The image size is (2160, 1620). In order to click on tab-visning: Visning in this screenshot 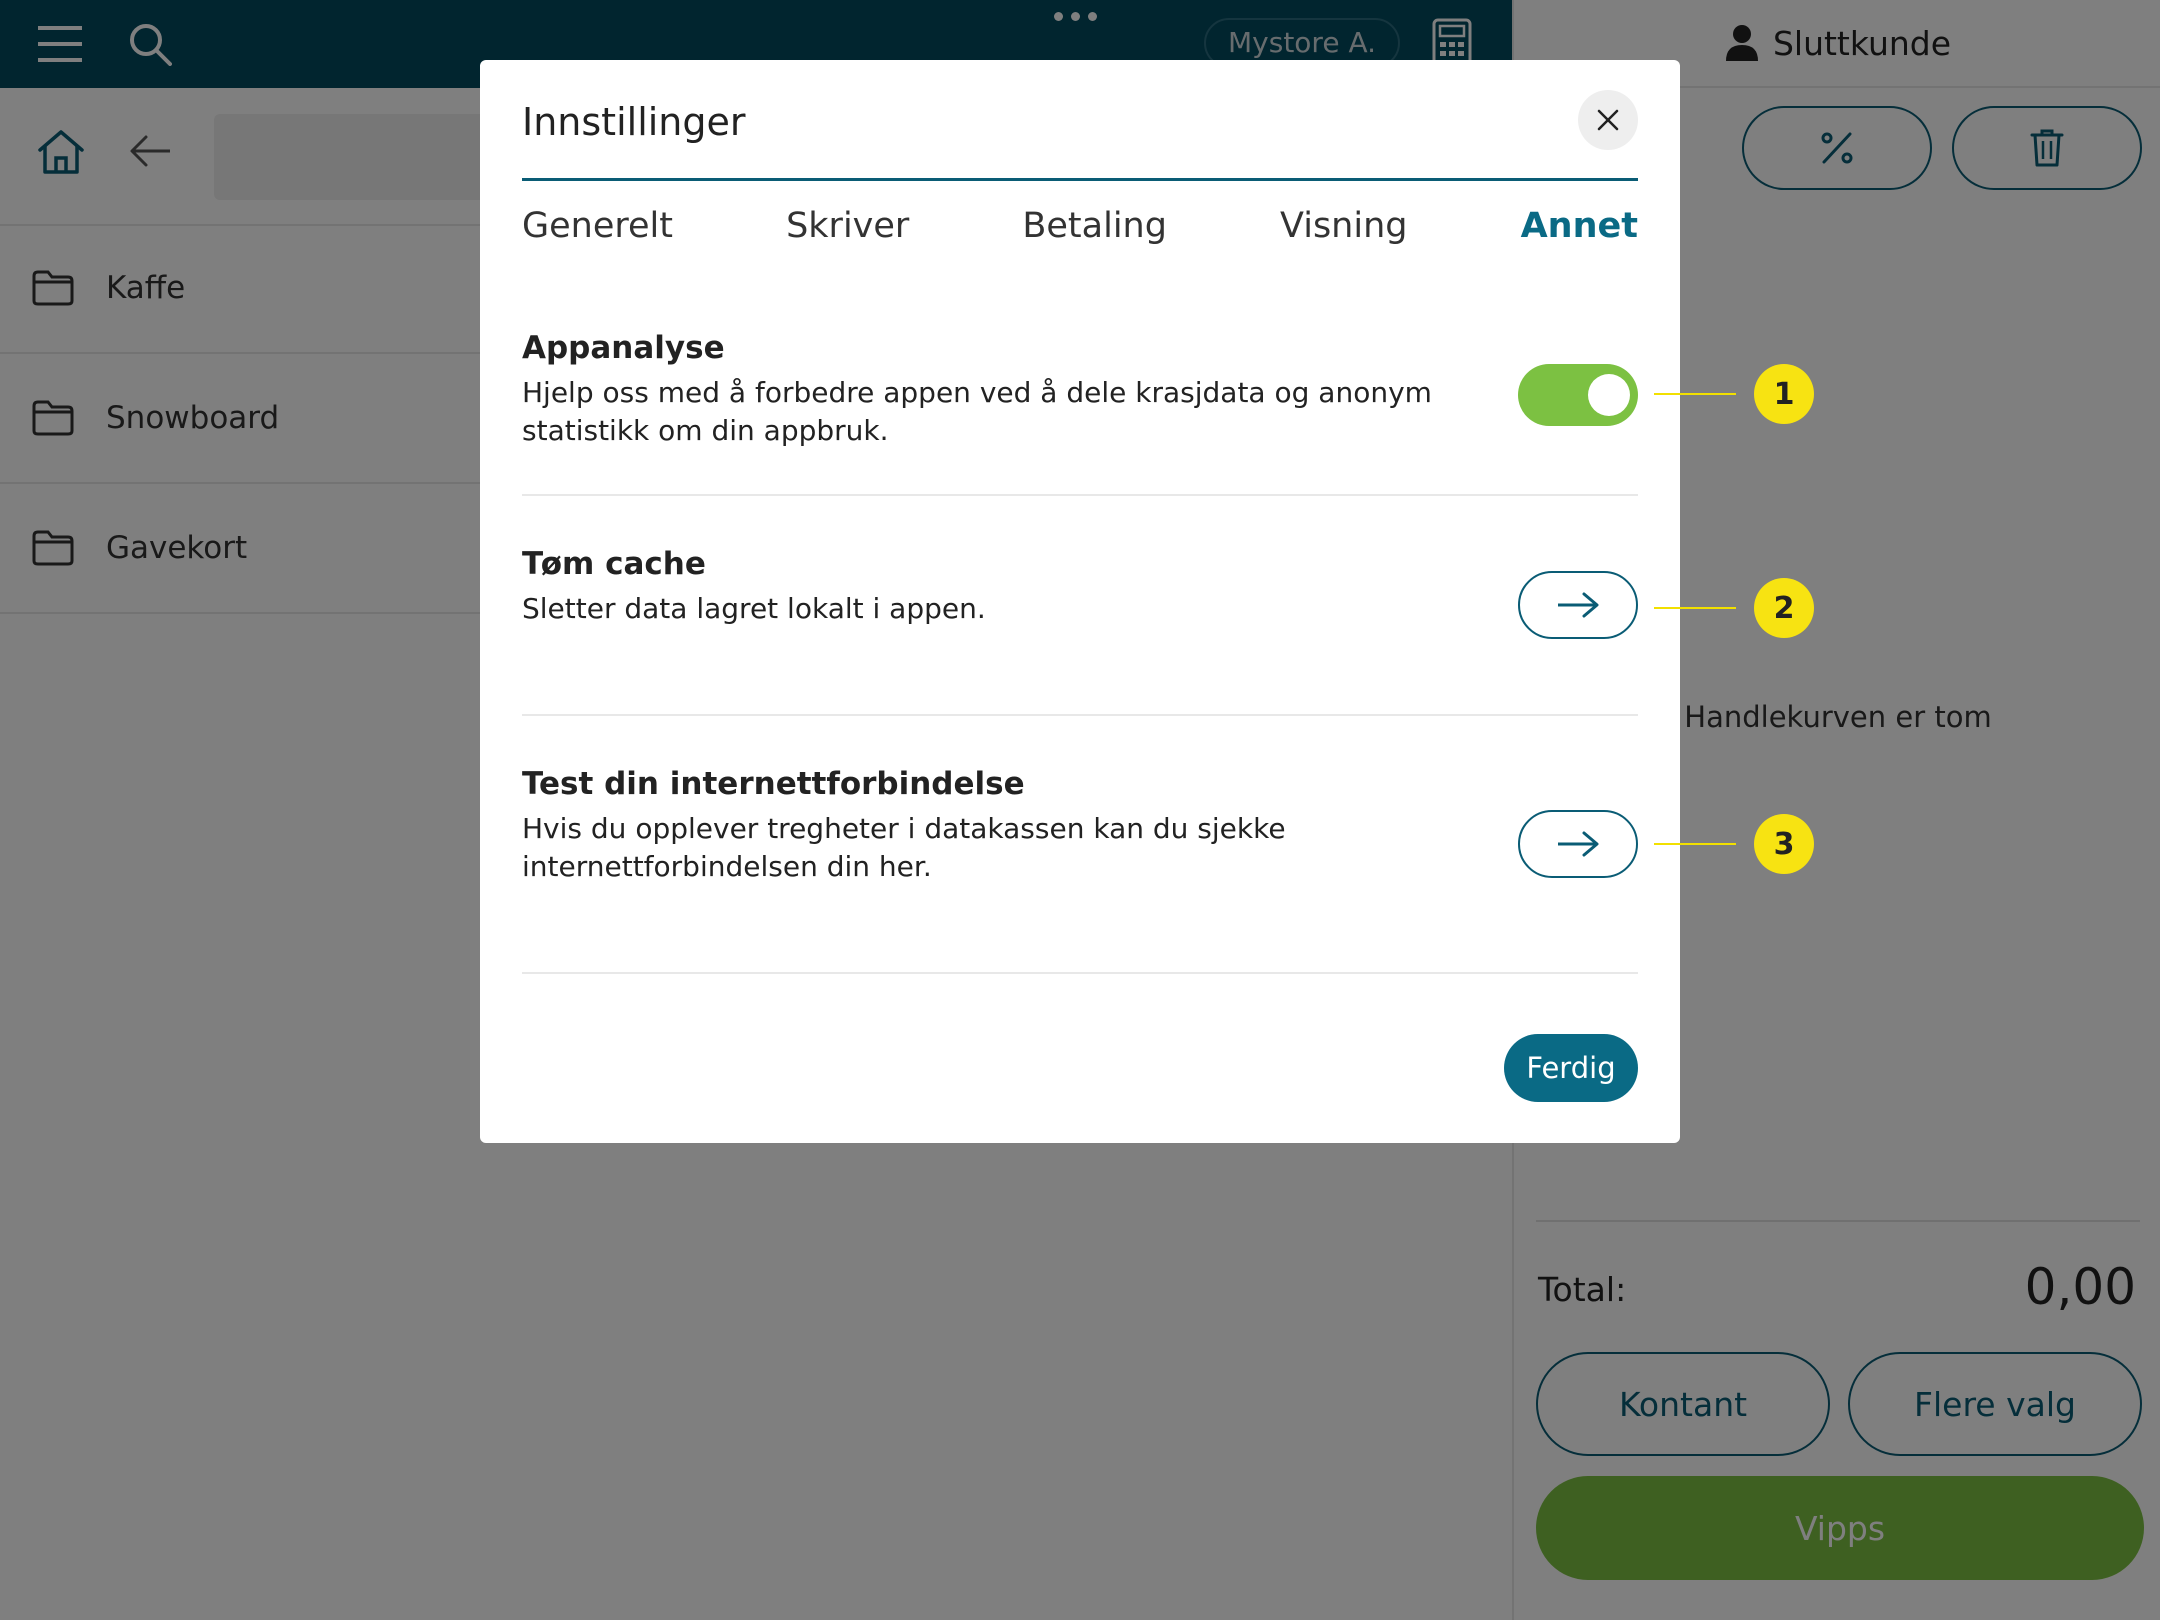, I will do `click(1343, 226)`.